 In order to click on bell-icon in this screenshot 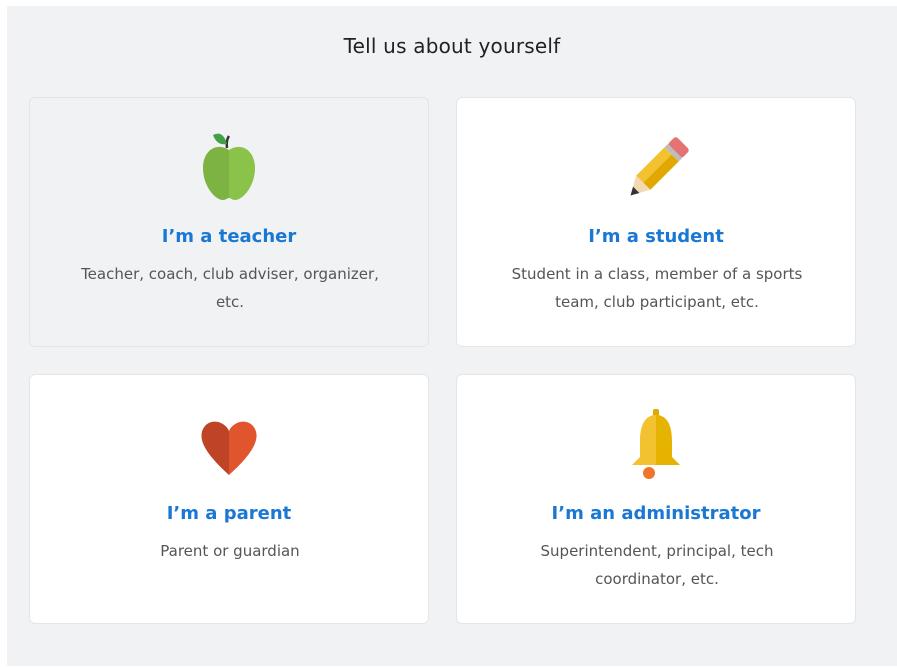, I will do `click(656, 447)`.